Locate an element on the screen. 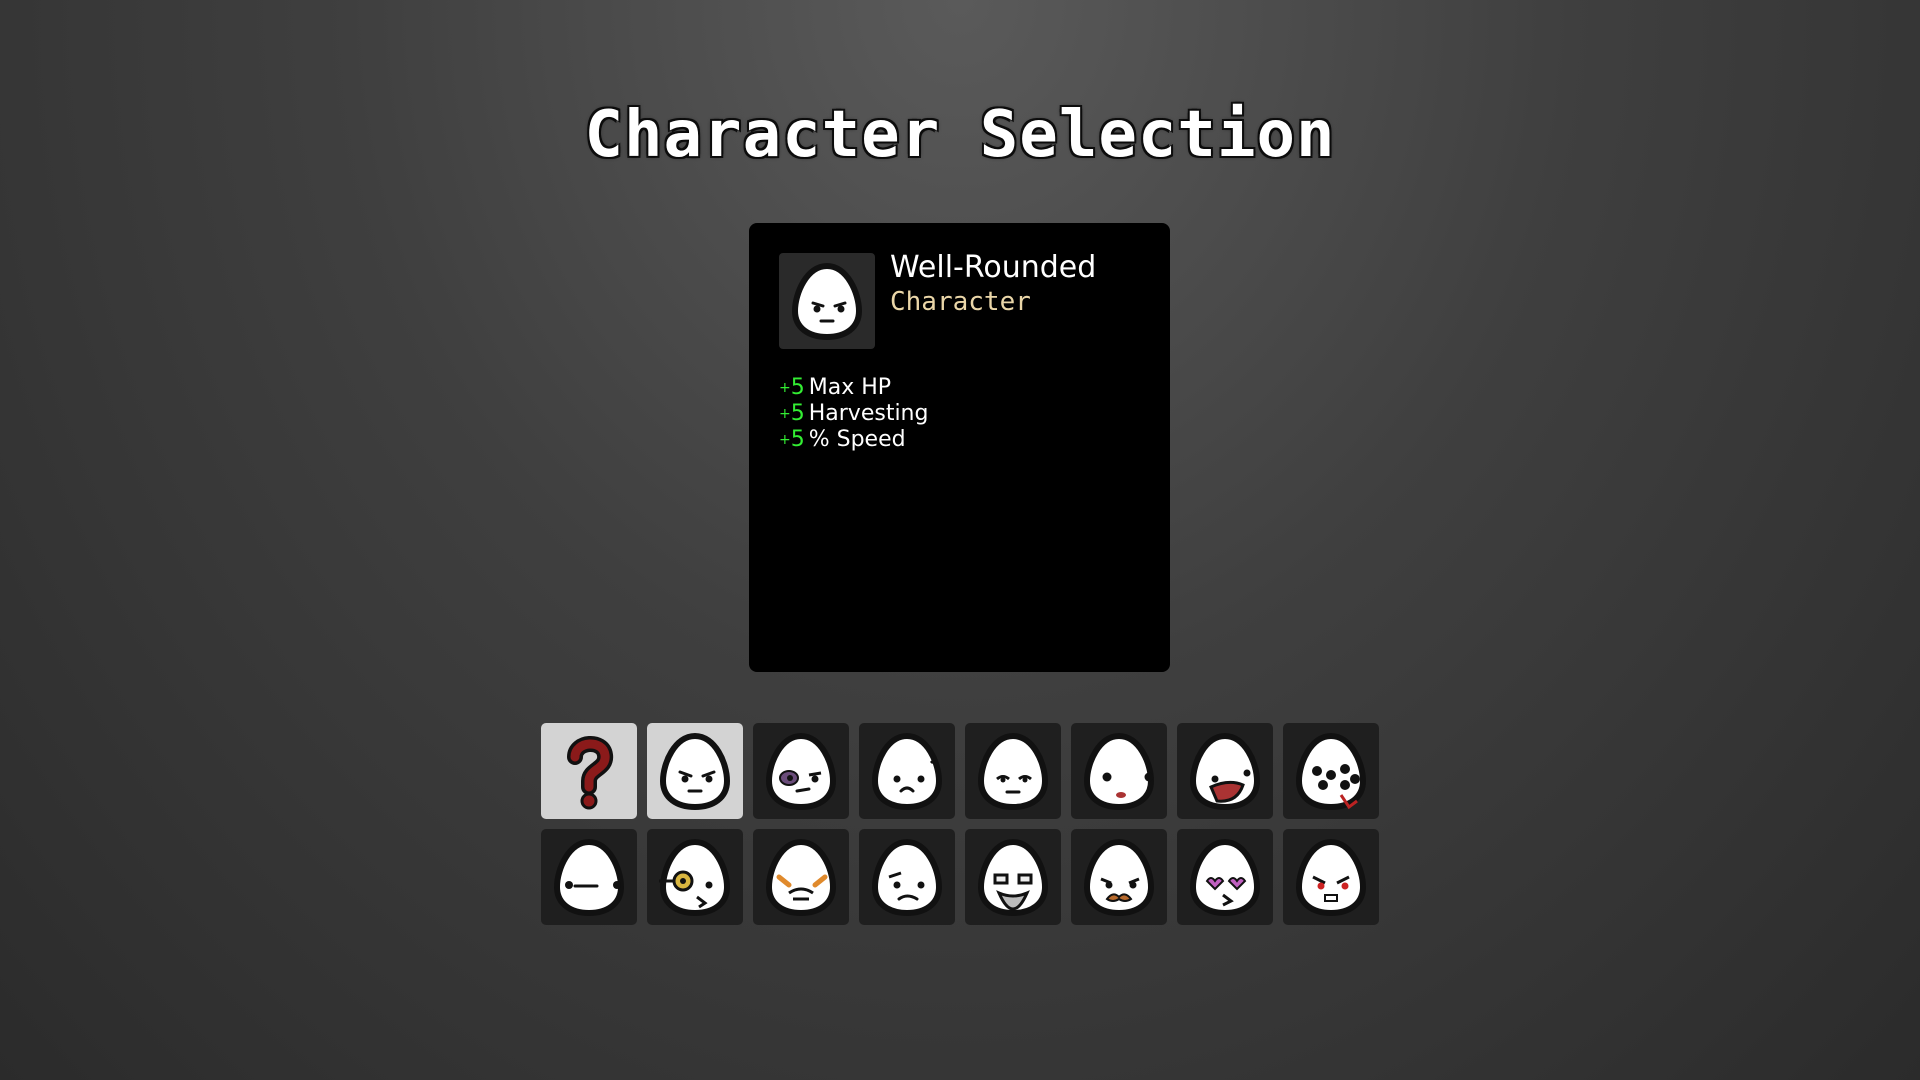 This screenshot has height=1080, width=1920. angry-red-eyed-egg-icon is located at coordinates (1331, 877).